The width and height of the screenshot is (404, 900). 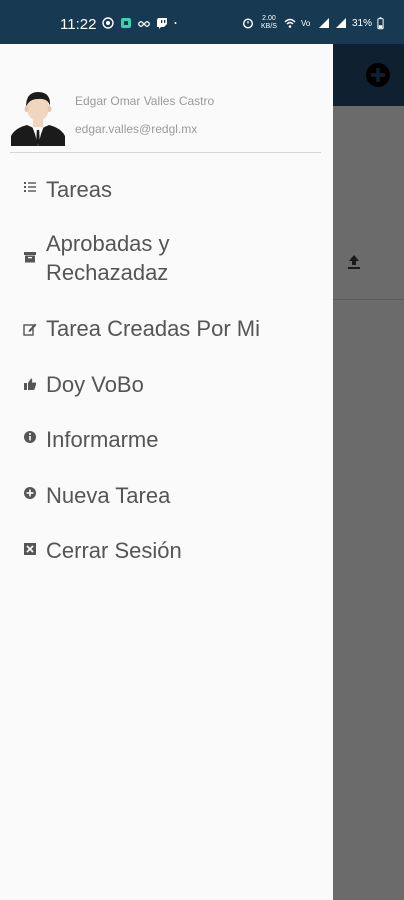 I want to click on volte-icon: Vo, so click(x=306, y=23).